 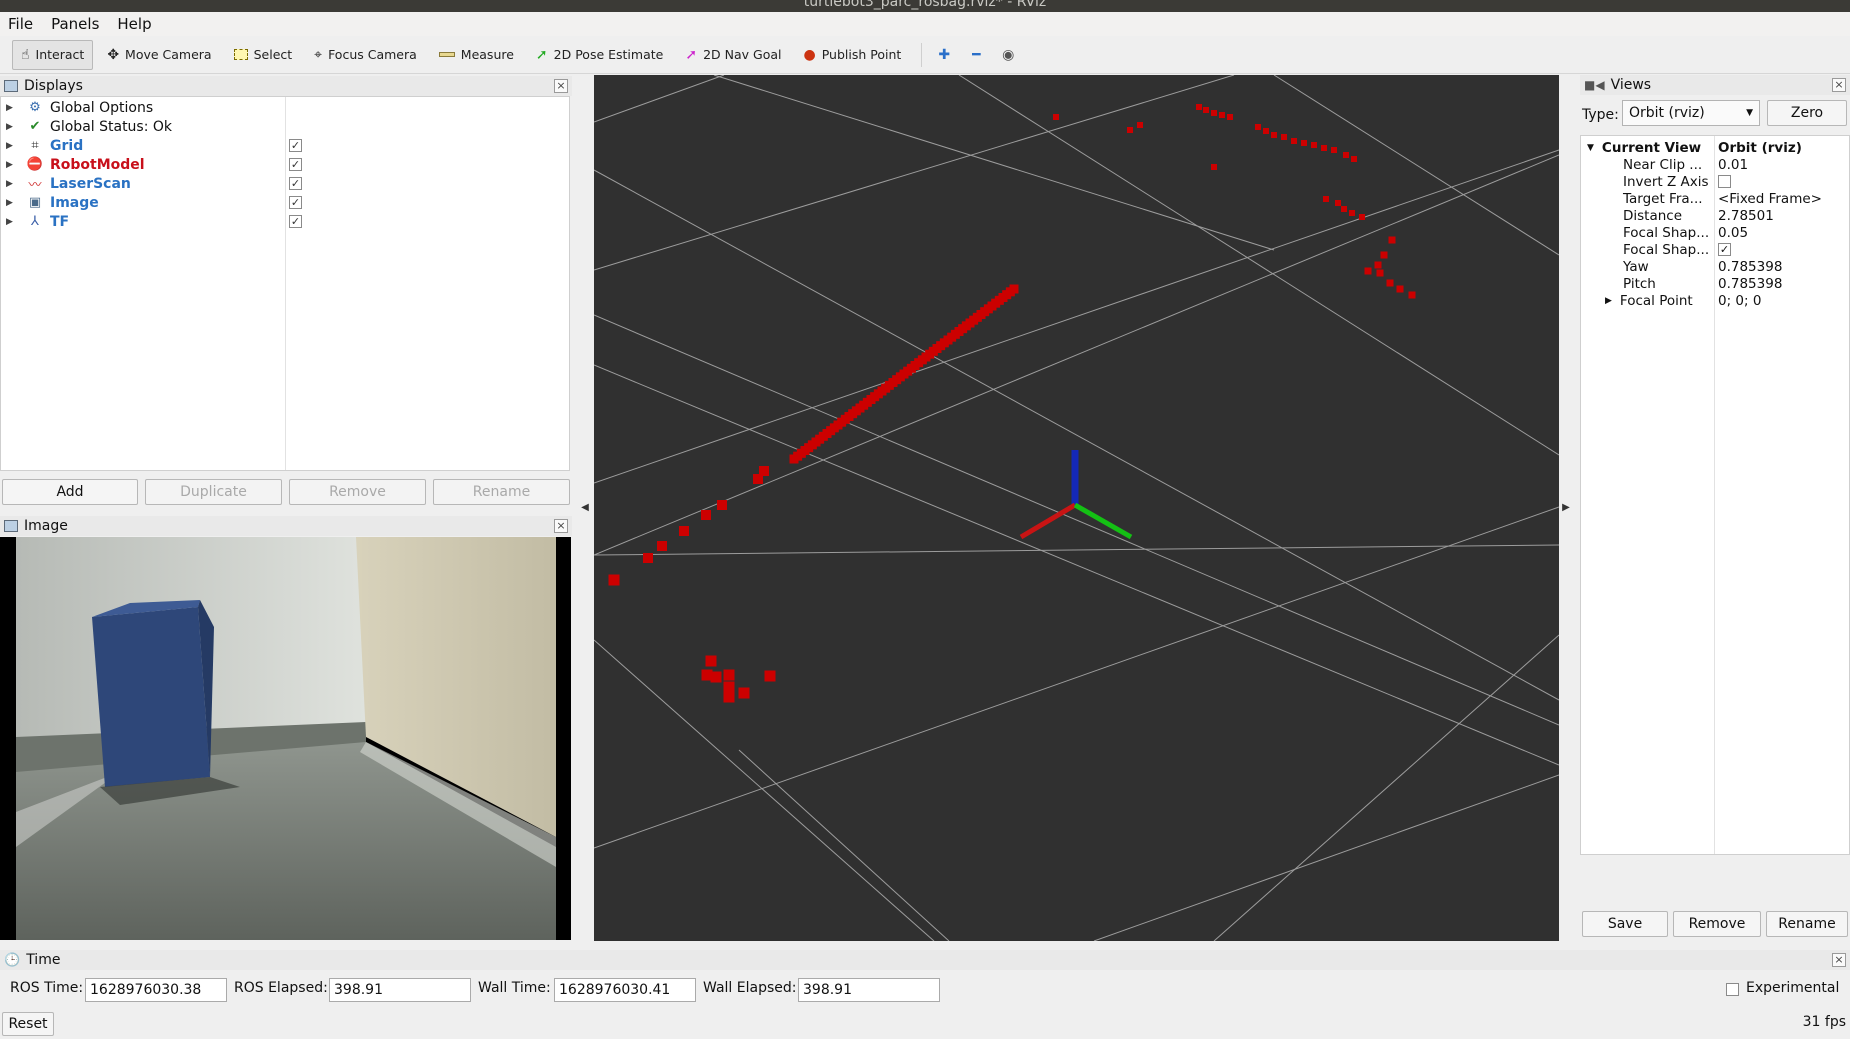 What do you see at coordinates (1733, 164) in the screenshot?
I see `prop-near-clip-value: 0.01` at bounding box center [1733, 164].